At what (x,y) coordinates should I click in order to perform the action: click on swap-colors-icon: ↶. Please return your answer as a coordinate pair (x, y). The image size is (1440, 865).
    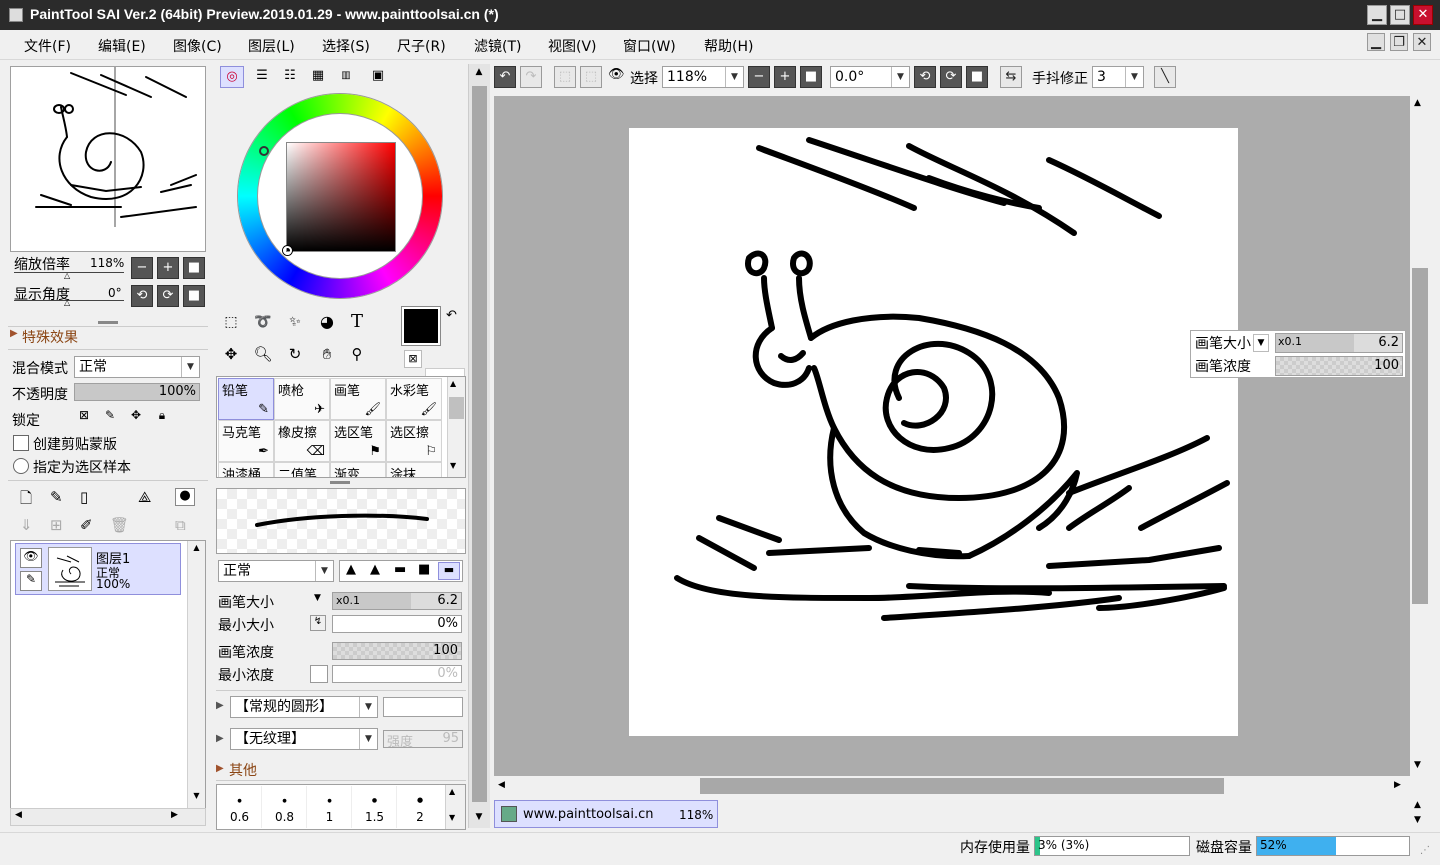
    Looking at the image, I should click on (451, 315).